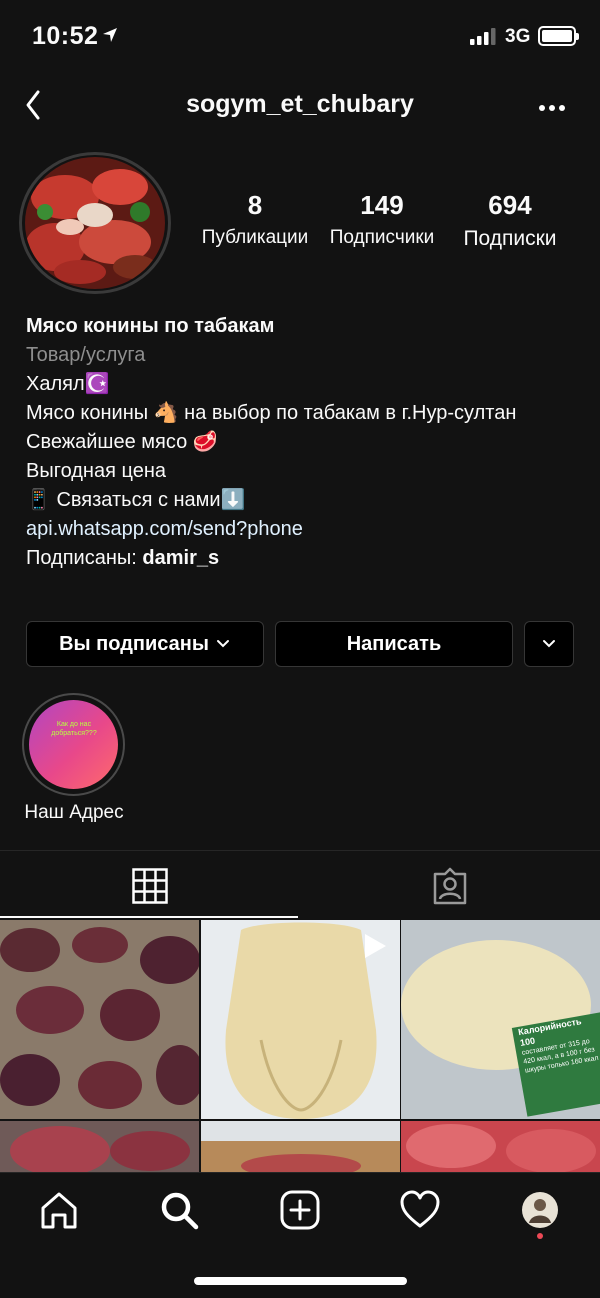 This screenshot has height=1298, width=600. I want to click on message-button-label: Написать, so click(394, 643).